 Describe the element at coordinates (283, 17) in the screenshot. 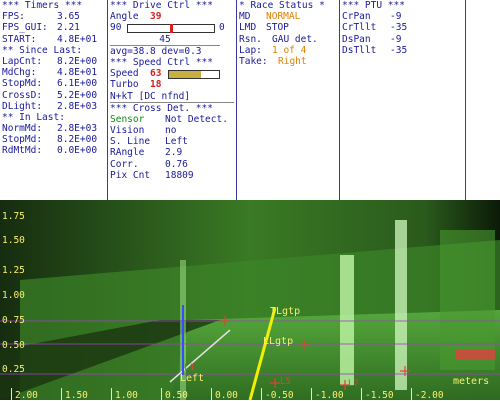

I see `md-value: NORMAL` at that location.